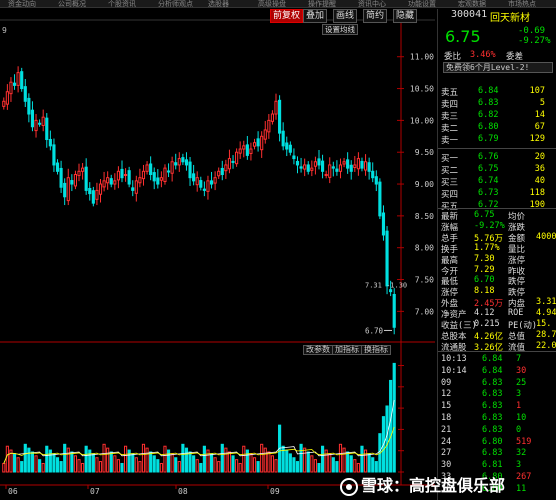 The height and width of the screenshot is (500, 556). I want to click on stat-value: 6.75, so click(484, 215).